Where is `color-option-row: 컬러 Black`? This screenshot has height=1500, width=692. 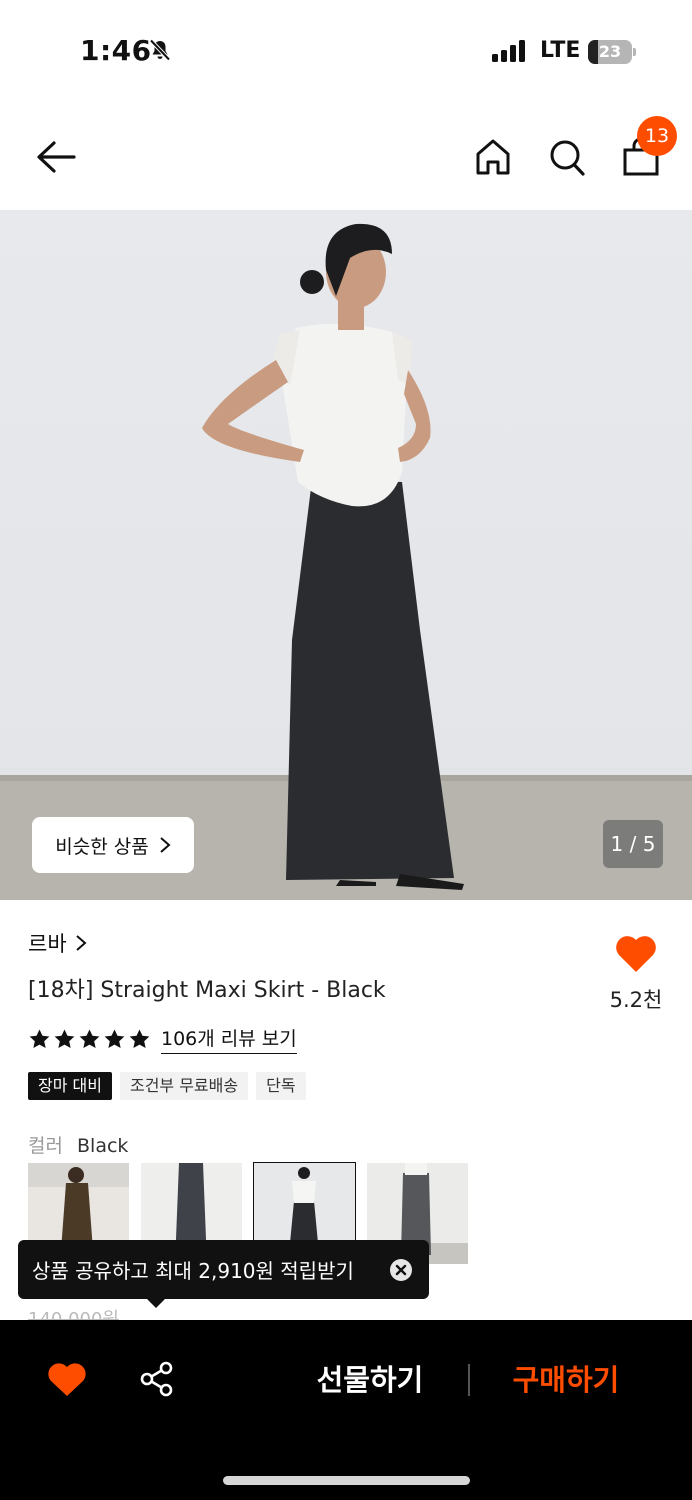
color-option-row: 컬러 Black is located at coordinates (78, 1144).